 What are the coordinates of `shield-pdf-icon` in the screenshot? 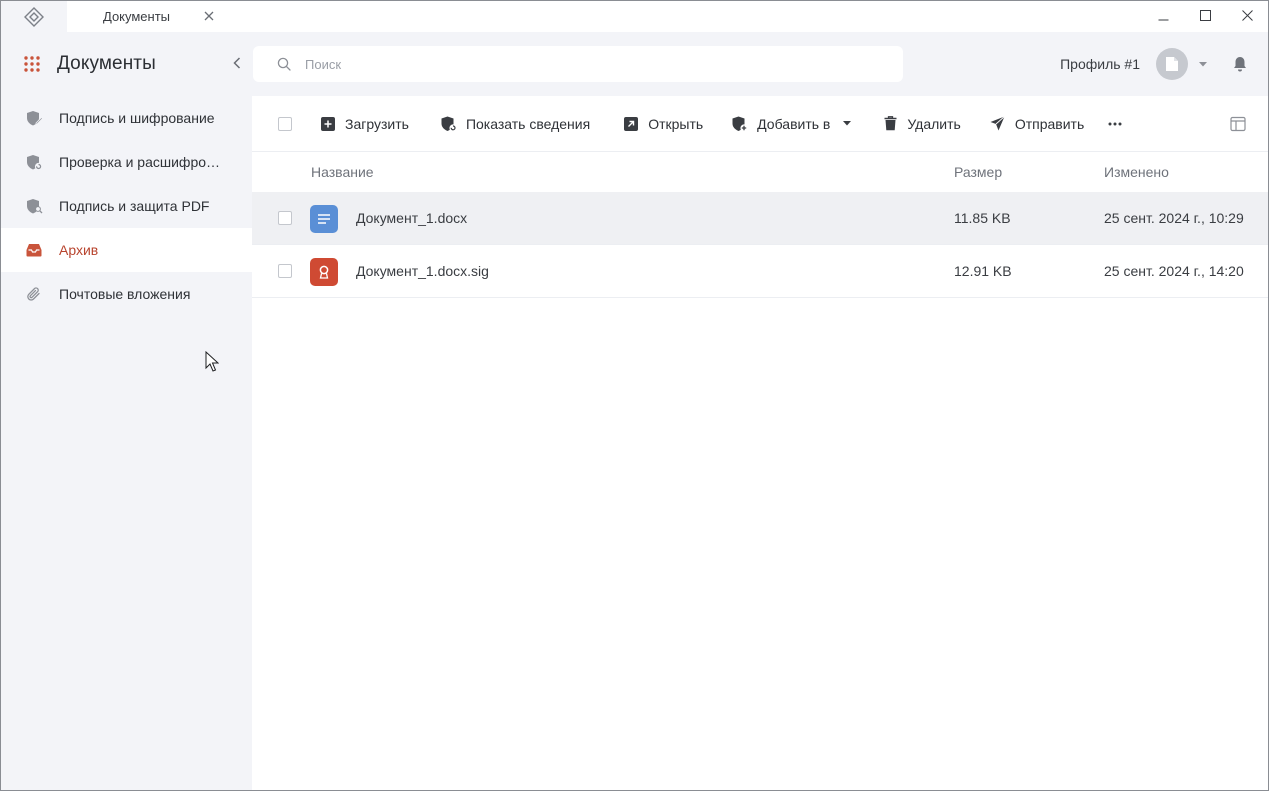 It's located at (34, 206).